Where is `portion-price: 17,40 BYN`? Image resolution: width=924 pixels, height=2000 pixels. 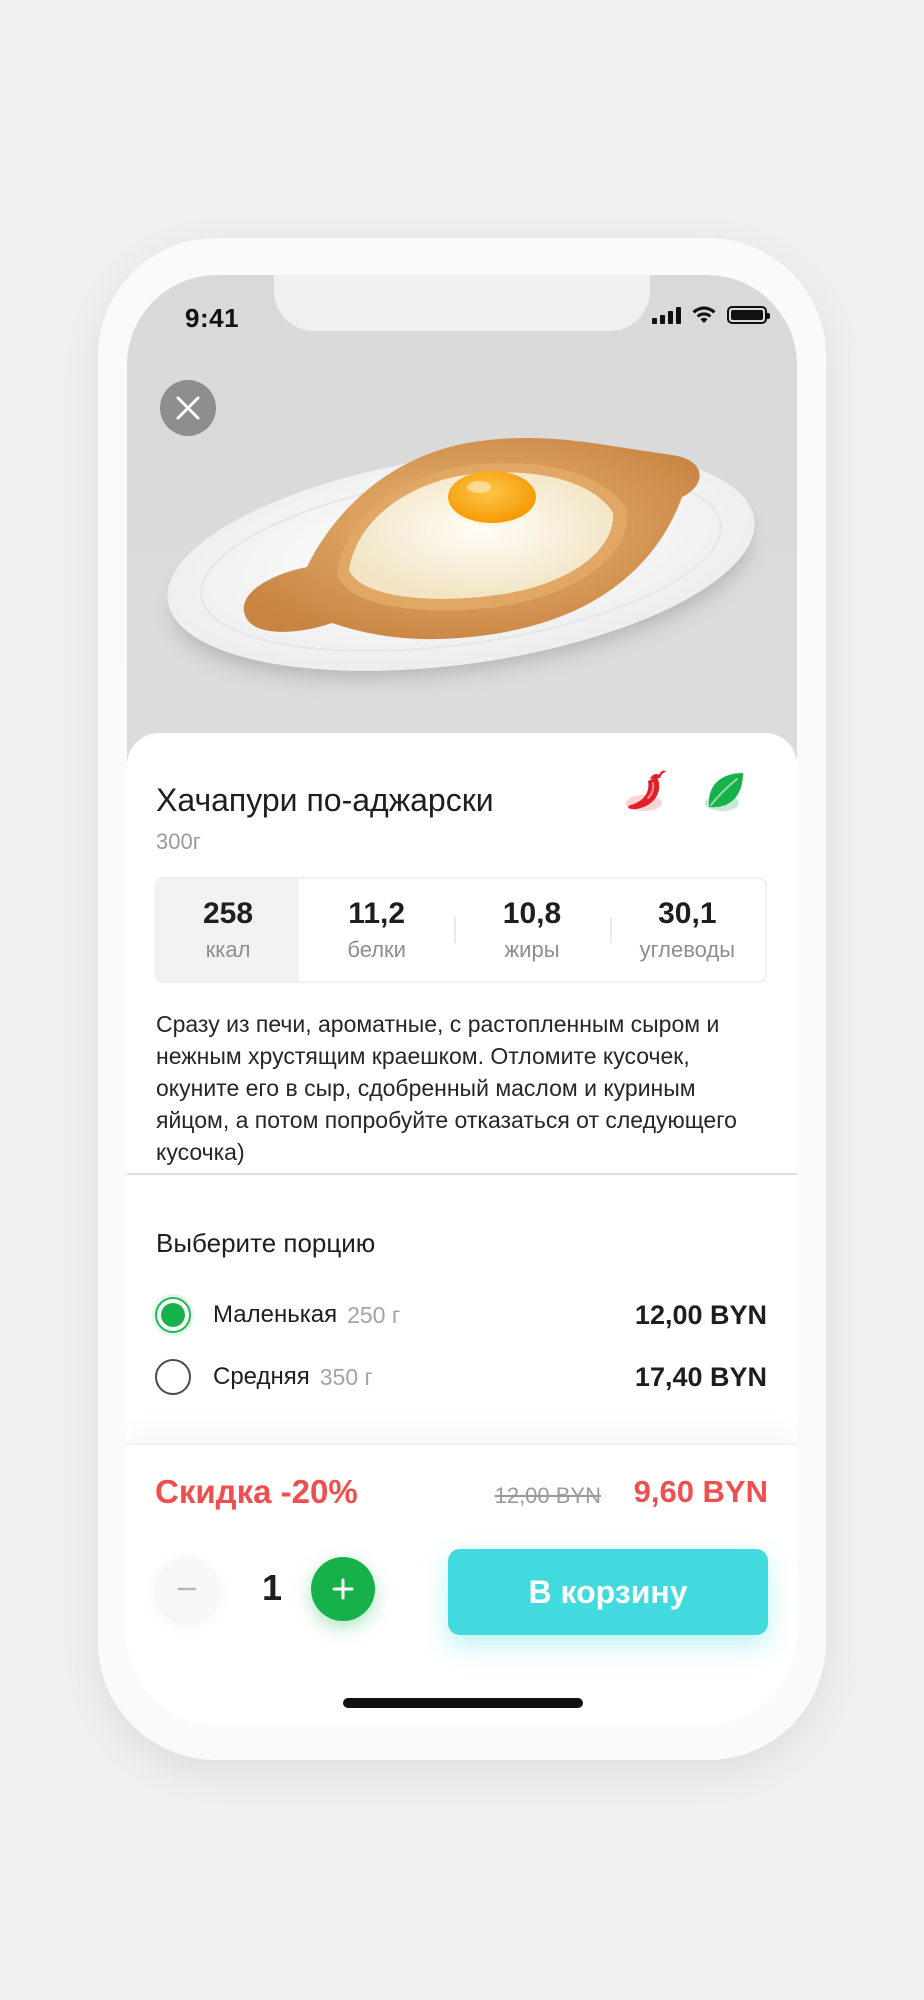
portion-price: 17,40 BYN is located at coordinates (700, 1376).